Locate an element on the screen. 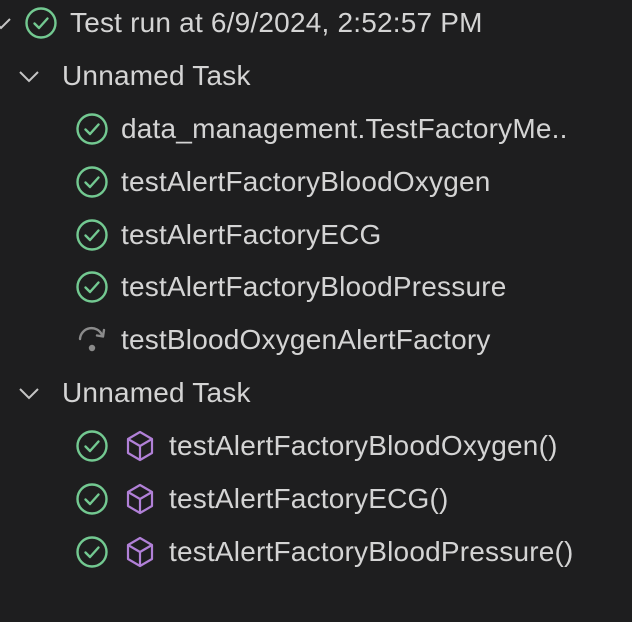 The height and width of the screenshot is (622, 632). skip-arrow-icon is located at coordinates (92, 338).